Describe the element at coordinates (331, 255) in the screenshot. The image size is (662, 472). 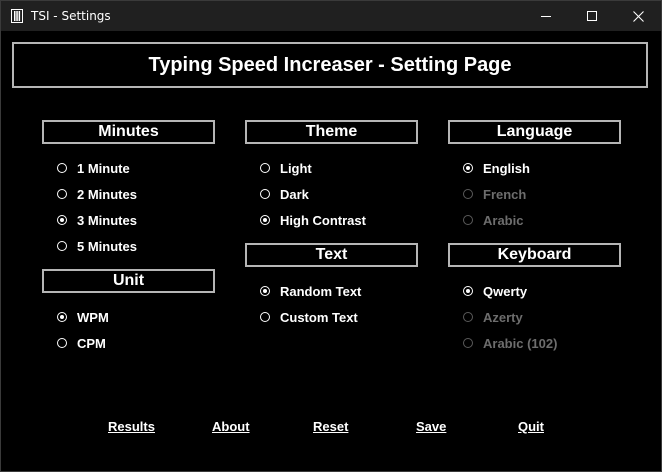
I see `text-group-title: Text` at that location.